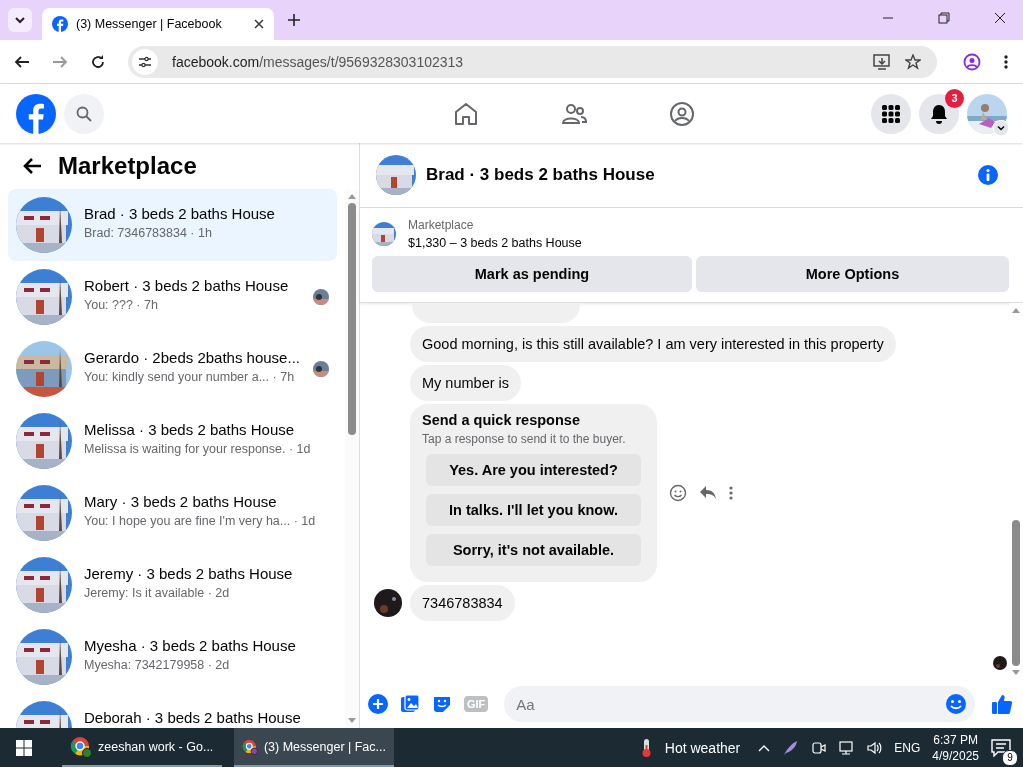 This screenshot has width=1023, height=767. I want to click on address-bar: facebook.com/messages/t/9569328303102313, so click(532, 61).